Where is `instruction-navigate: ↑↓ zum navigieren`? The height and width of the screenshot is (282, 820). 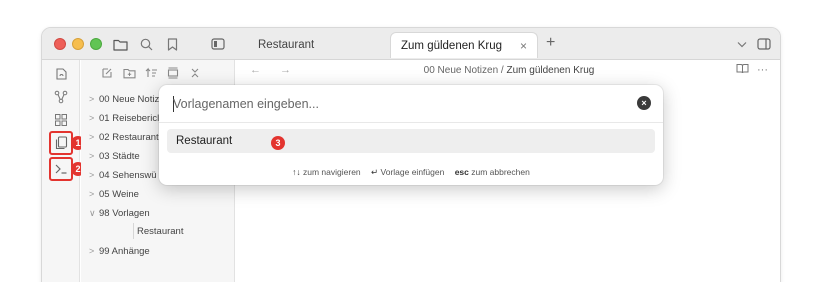
instruction-navigate: ↑↓ zum navigieren is located at coordinates (326, 172).